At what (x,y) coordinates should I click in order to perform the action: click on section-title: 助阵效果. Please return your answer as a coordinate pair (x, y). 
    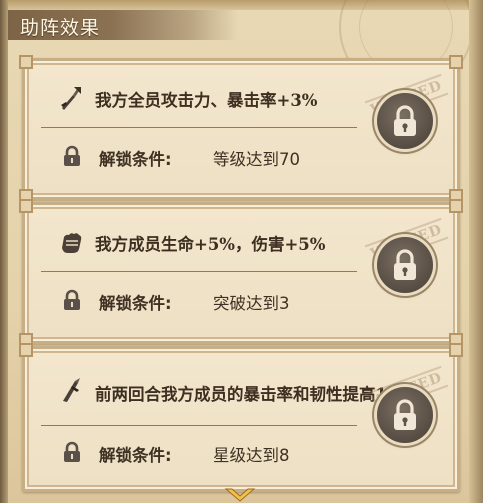
    Looking at the image, I should click on (60, 28).